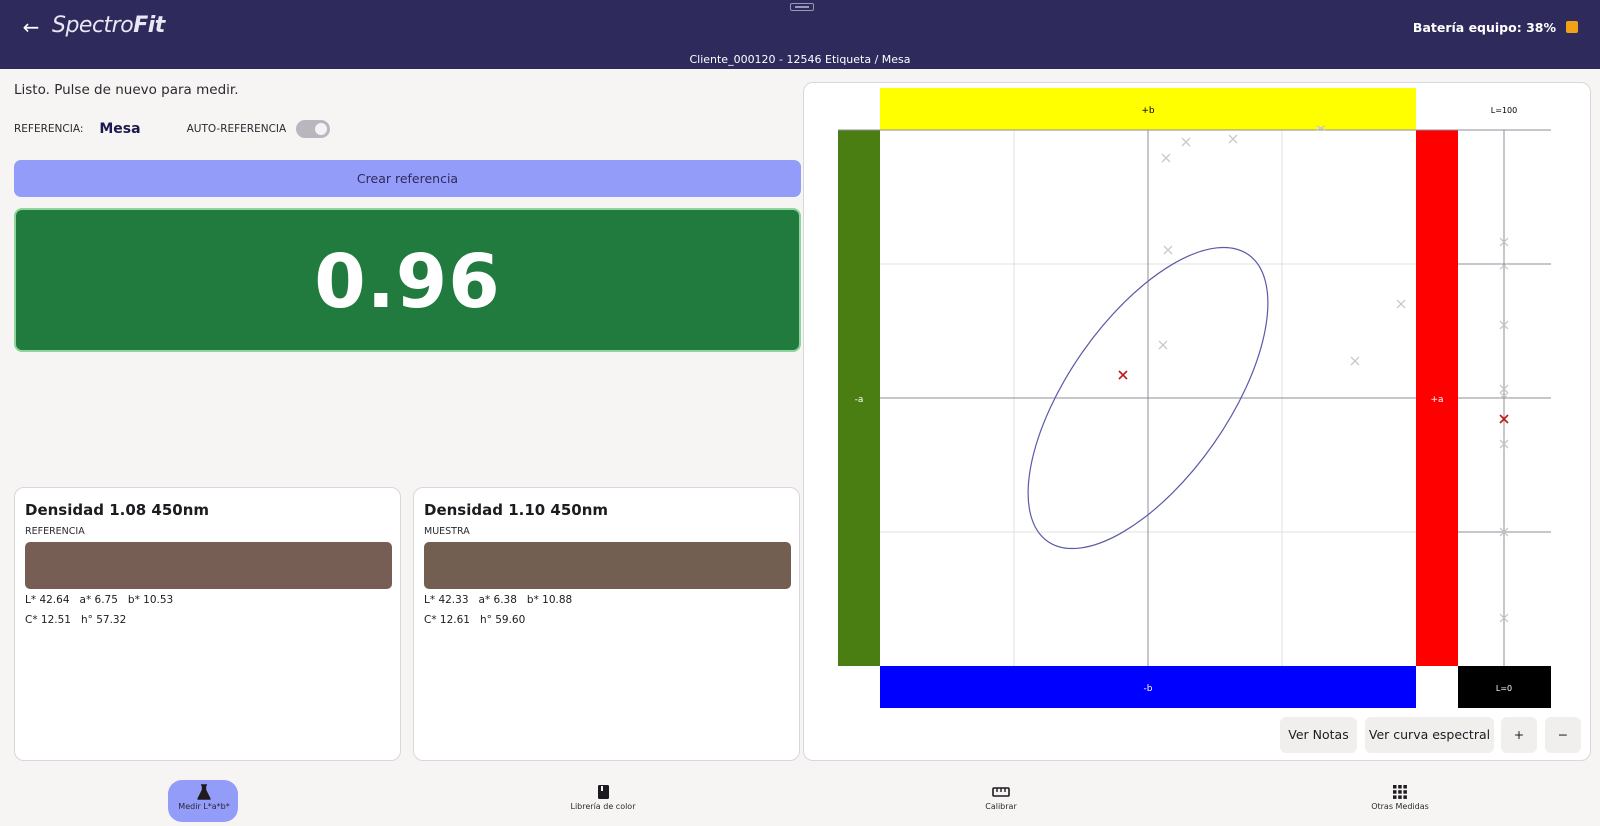 The height and width of the screenshot is (826, 1600). I want to click on nav-label: Librería de color, so click(603, 806).